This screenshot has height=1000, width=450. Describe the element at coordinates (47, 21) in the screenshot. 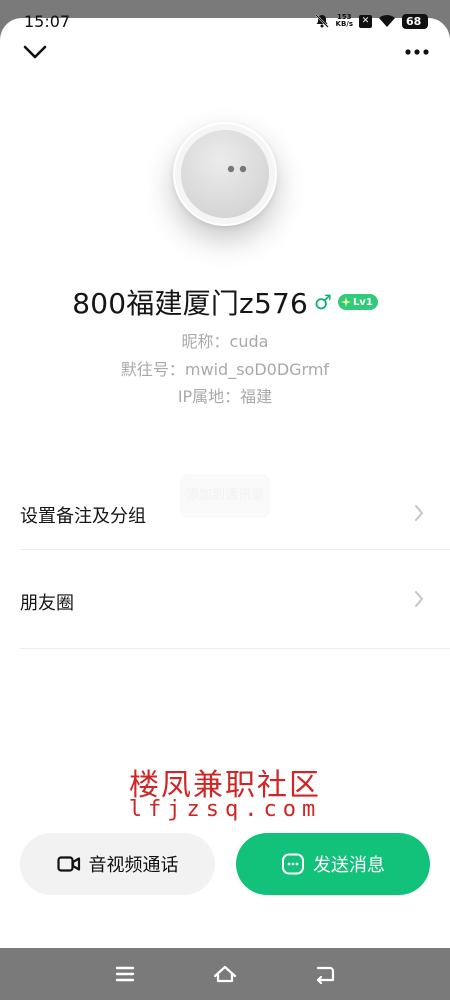

I see `status-time: 15:07` at that location.